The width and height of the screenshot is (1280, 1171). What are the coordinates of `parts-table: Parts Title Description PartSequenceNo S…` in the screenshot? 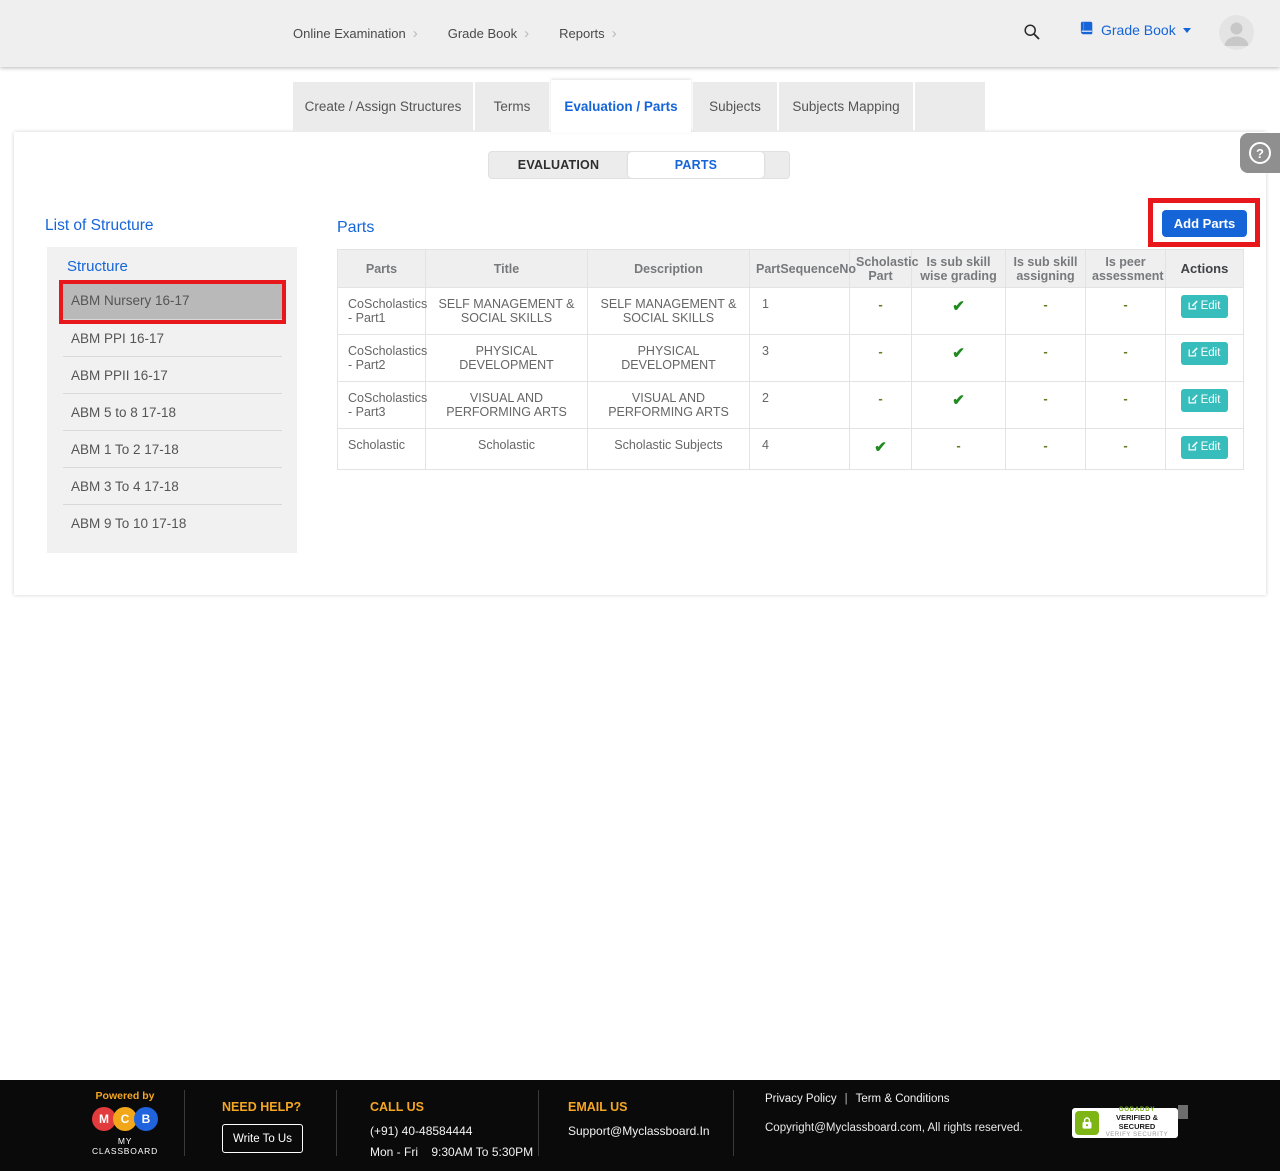 It's located at (790, 359).